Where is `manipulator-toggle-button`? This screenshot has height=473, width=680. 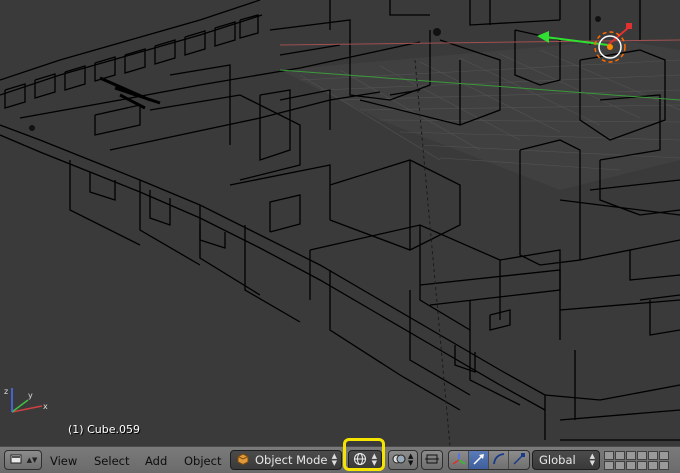
manipulator-toggle-button is located at coordinates (459, 460).